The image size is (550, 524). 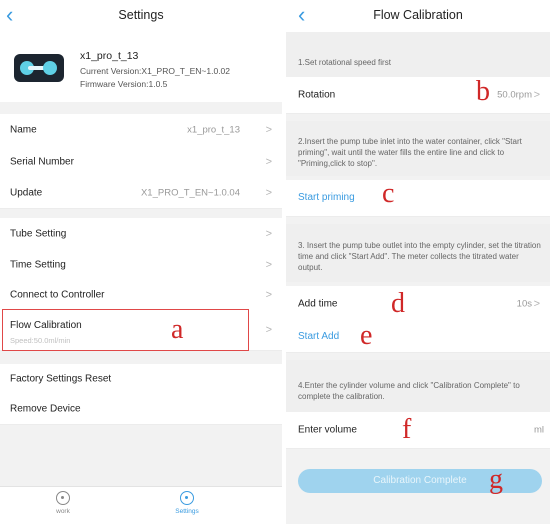 I want to click on device-icon, so click(x=39, y=68).